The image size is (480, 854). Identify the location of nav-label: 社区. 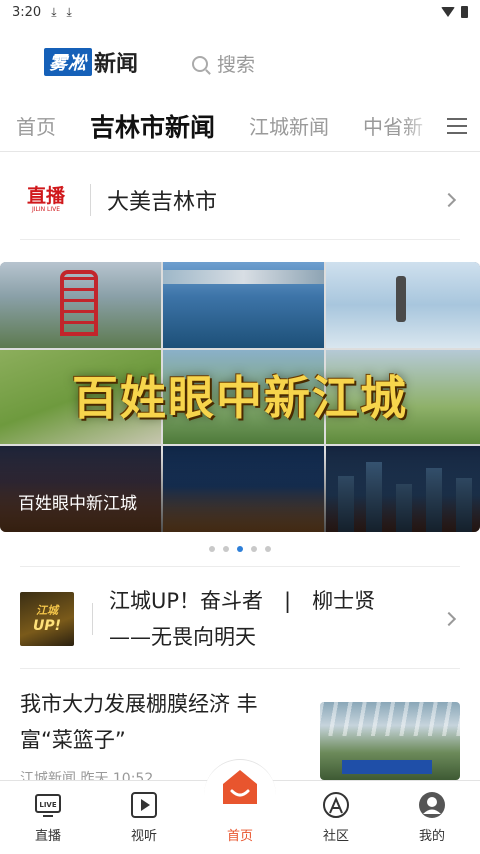
(335, 836).